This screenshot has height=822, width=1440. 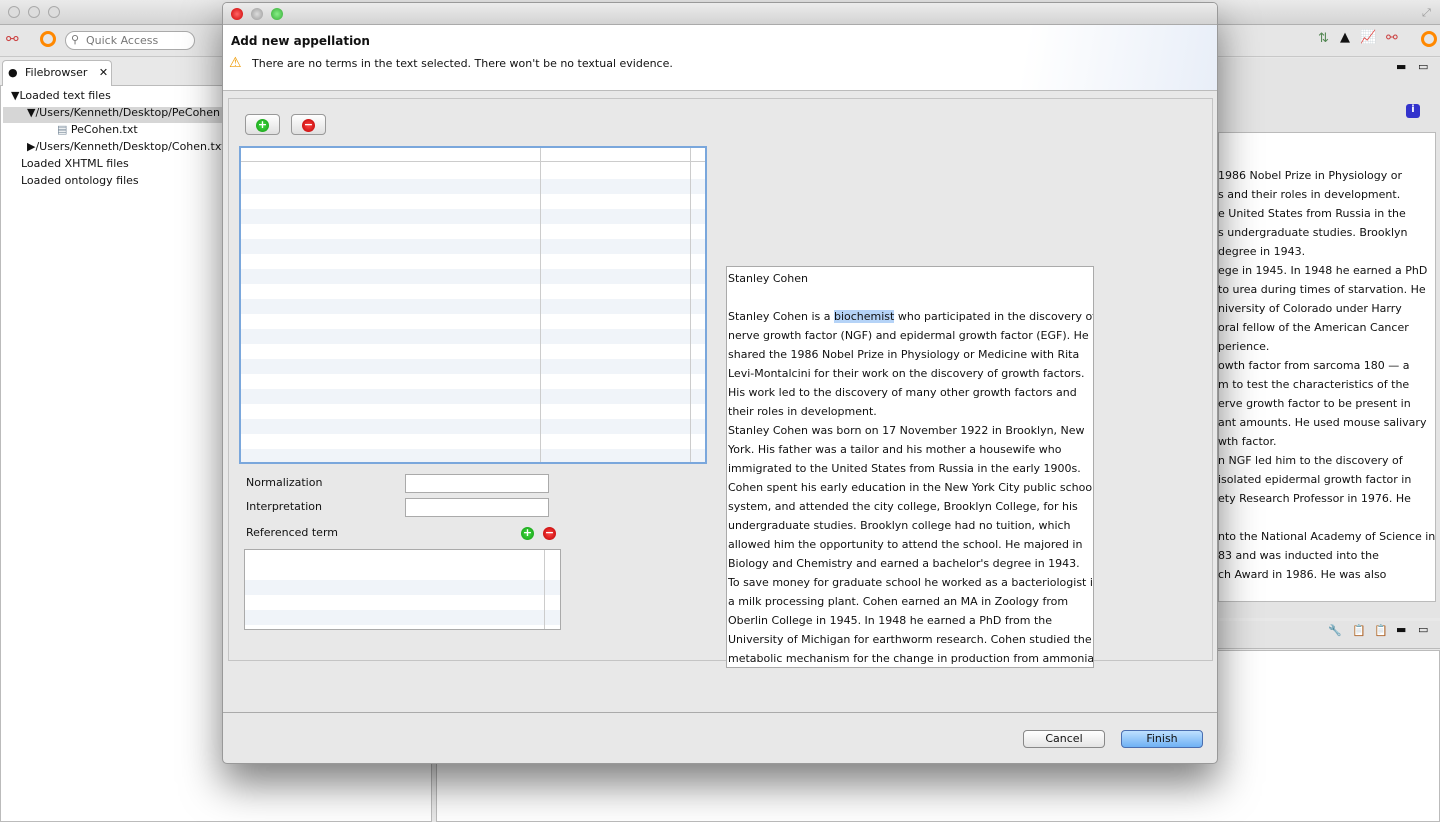 I want to click on background-text-line: m to test the characteristics of the, so click(x=1314, y=384).